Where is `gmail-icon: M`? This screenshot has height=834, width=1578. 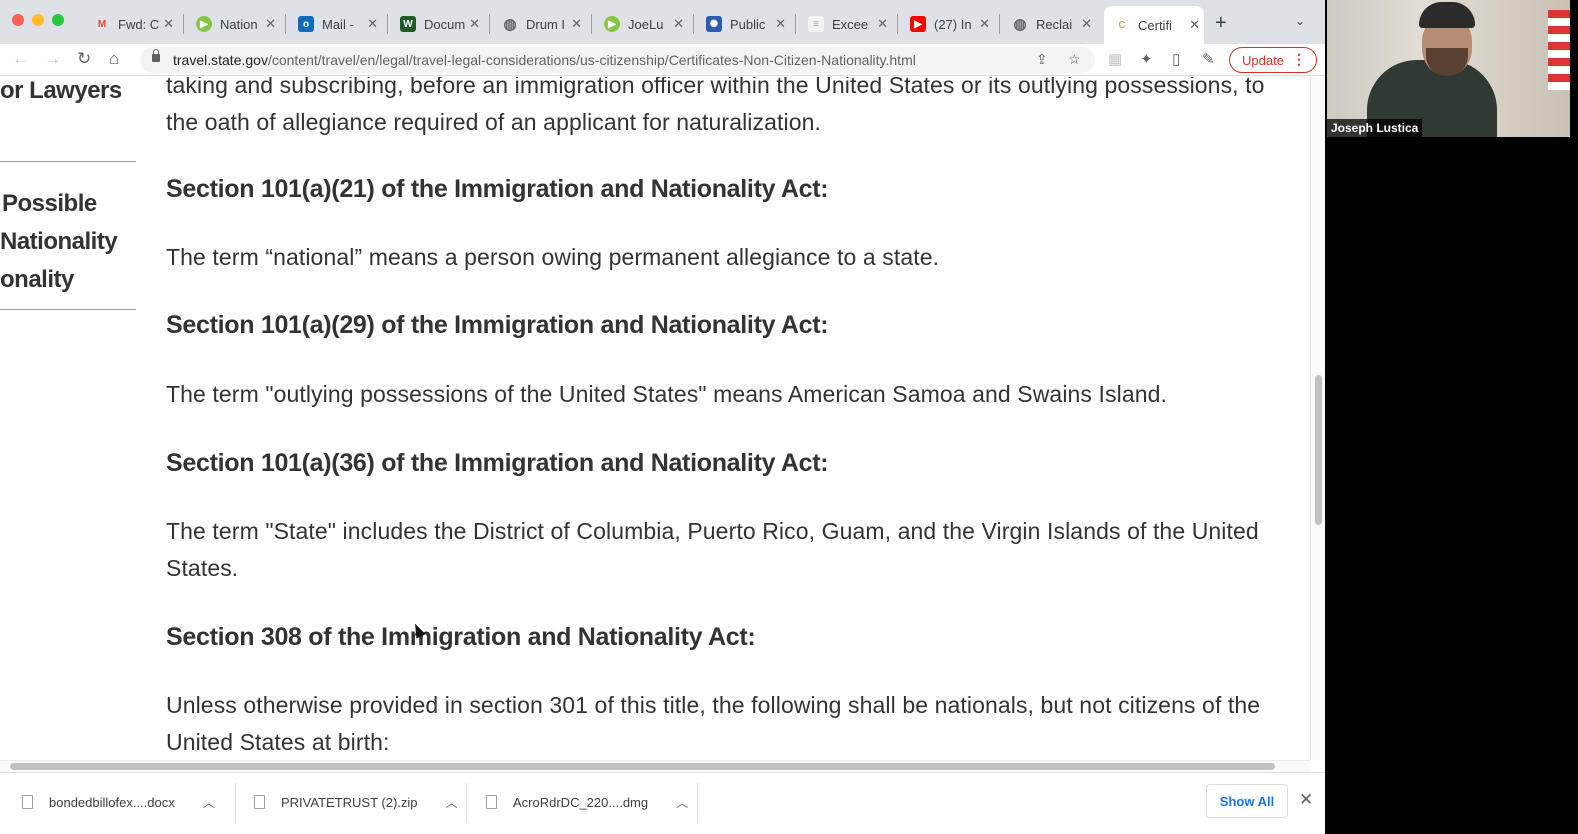
gmail-icon: M is located at coordinates (102, 24).